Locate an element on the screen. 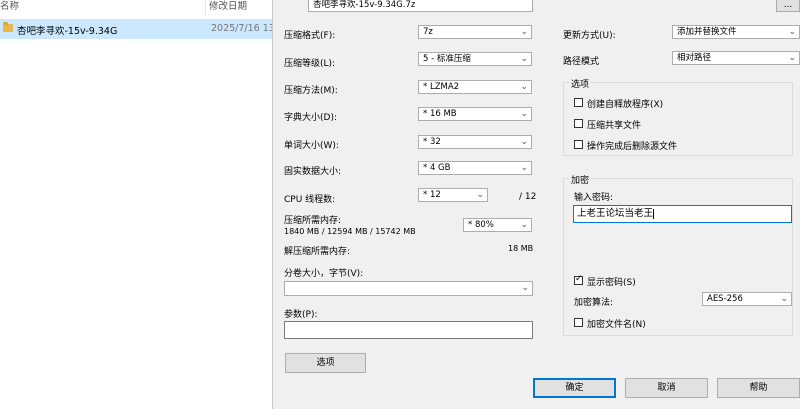  format-combo: 7z ⌄ is located at coordinates (475, 32).